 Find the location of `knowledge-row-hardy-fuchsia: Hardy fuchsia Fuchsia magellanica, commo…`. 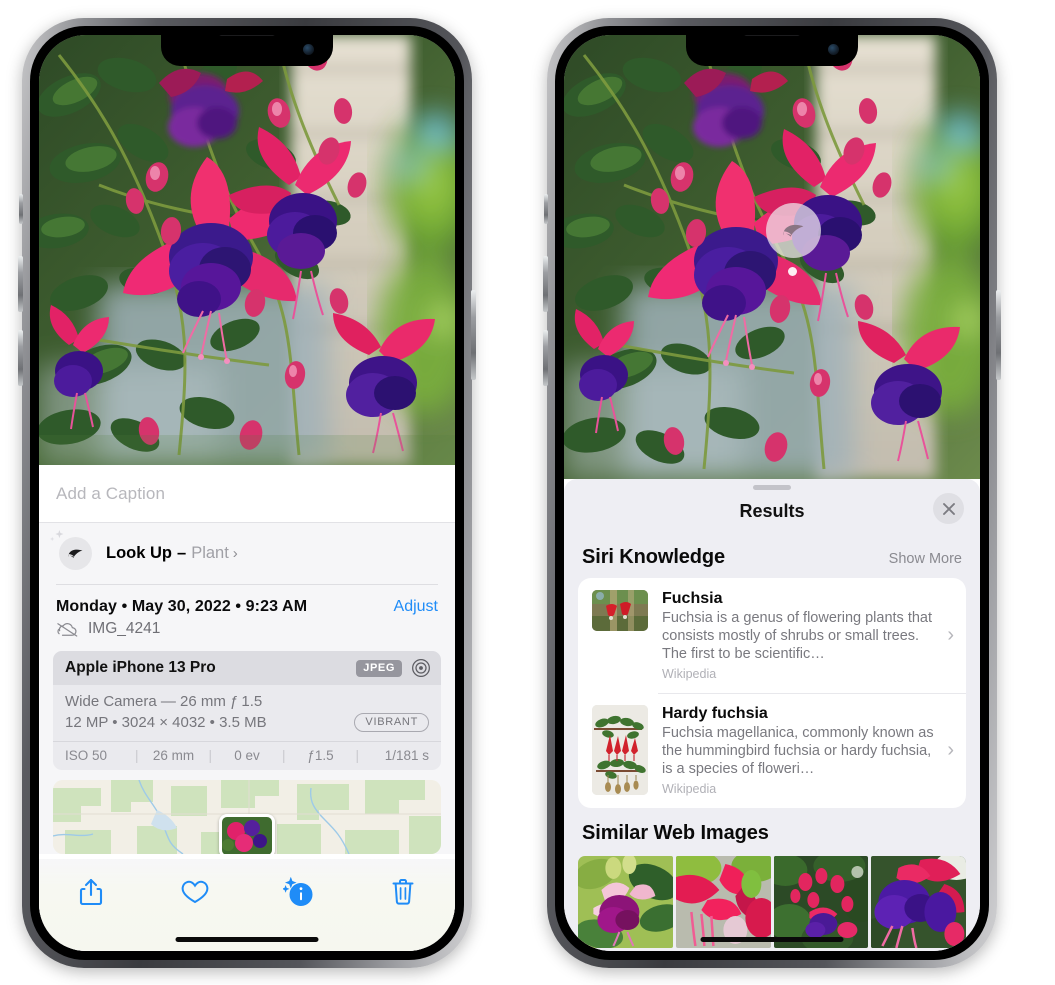

knowledge-row-hardy-fuchsia: Hardy fuchsia Fuchsia magellanica, commo… is located at coordinates (772, 750).